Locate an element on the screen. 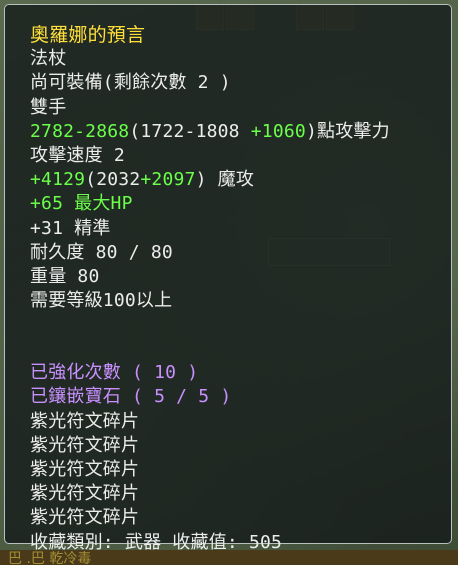 The height and width of the screenshot is (565, 458). magic-open-paren: ( is located at coordinates (91, 180).